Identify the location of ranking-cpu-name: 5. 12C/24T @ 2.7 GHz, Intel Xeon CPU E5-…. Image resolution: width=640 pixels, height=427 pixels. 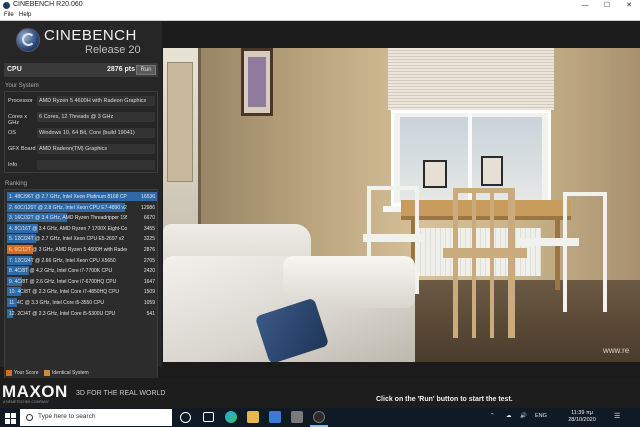
(67, 239).